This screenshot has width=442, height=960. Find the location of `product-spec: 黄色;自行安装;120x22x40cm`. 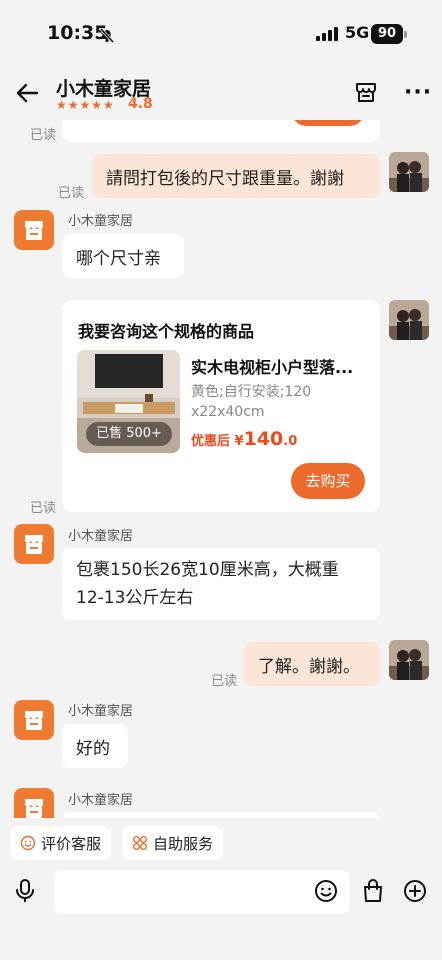

product-spec: 黄色;自行安装;120x22x40cm is located at coordinates (251, 402).